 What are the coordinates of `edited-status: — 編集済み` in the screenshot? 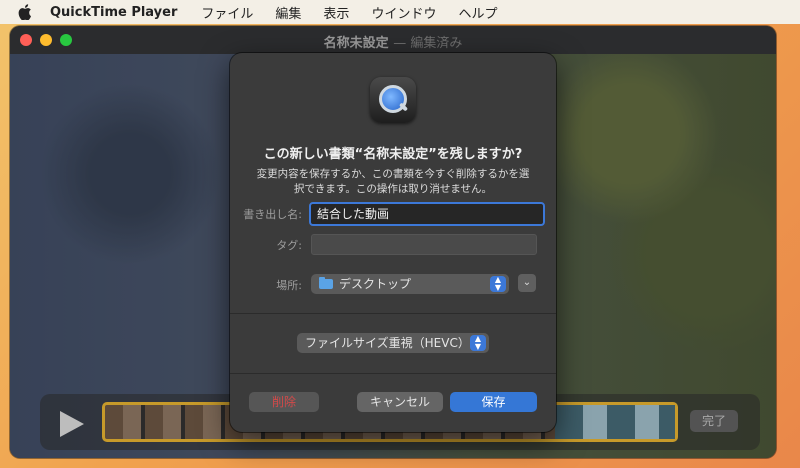 It's located at (428, 43).